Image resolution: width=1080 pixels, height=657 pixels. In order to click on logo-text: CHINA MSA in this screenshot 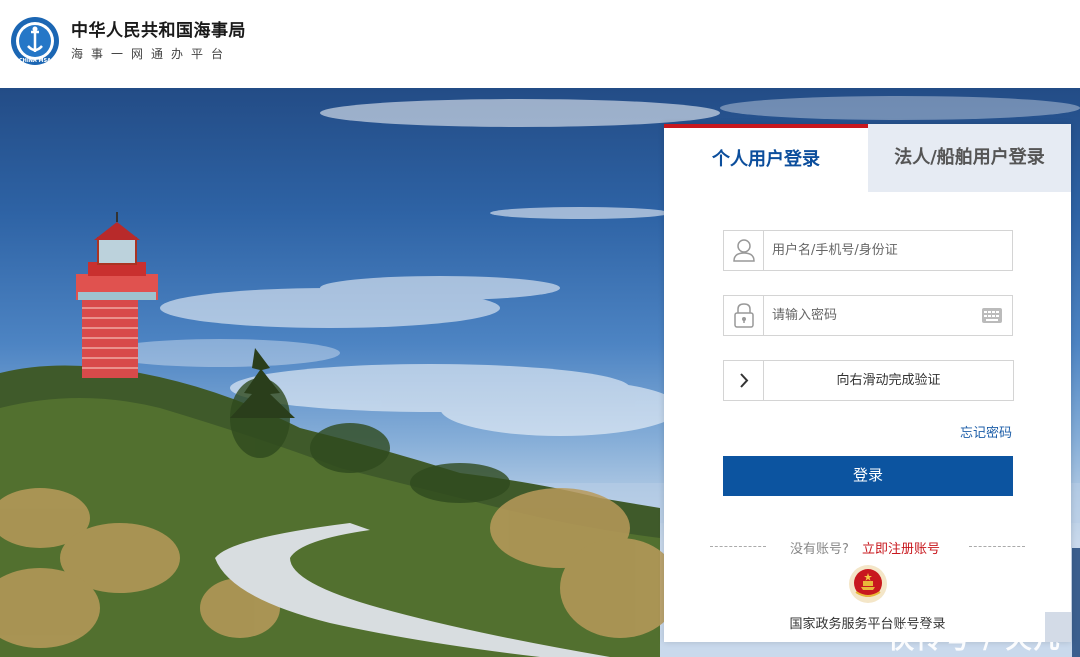, I will do `click(35, 61)`.